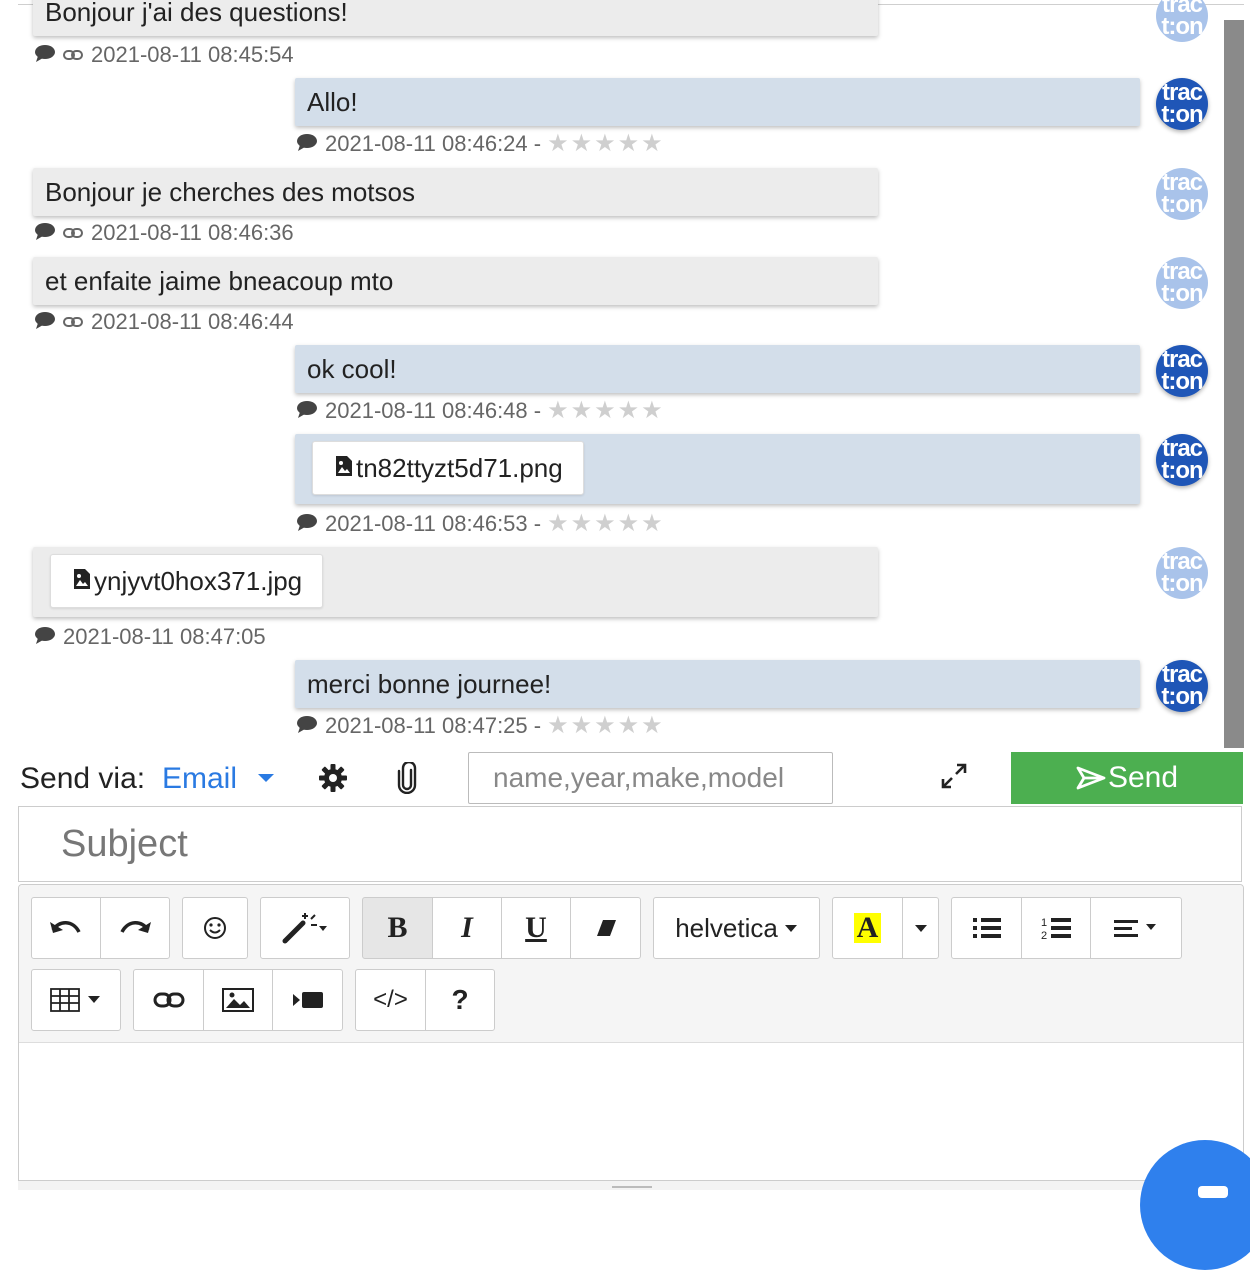  What do you see at coordinates (344, 468) in the screenshot?
I see `image-file-icon` at bounding box center [344, 468].